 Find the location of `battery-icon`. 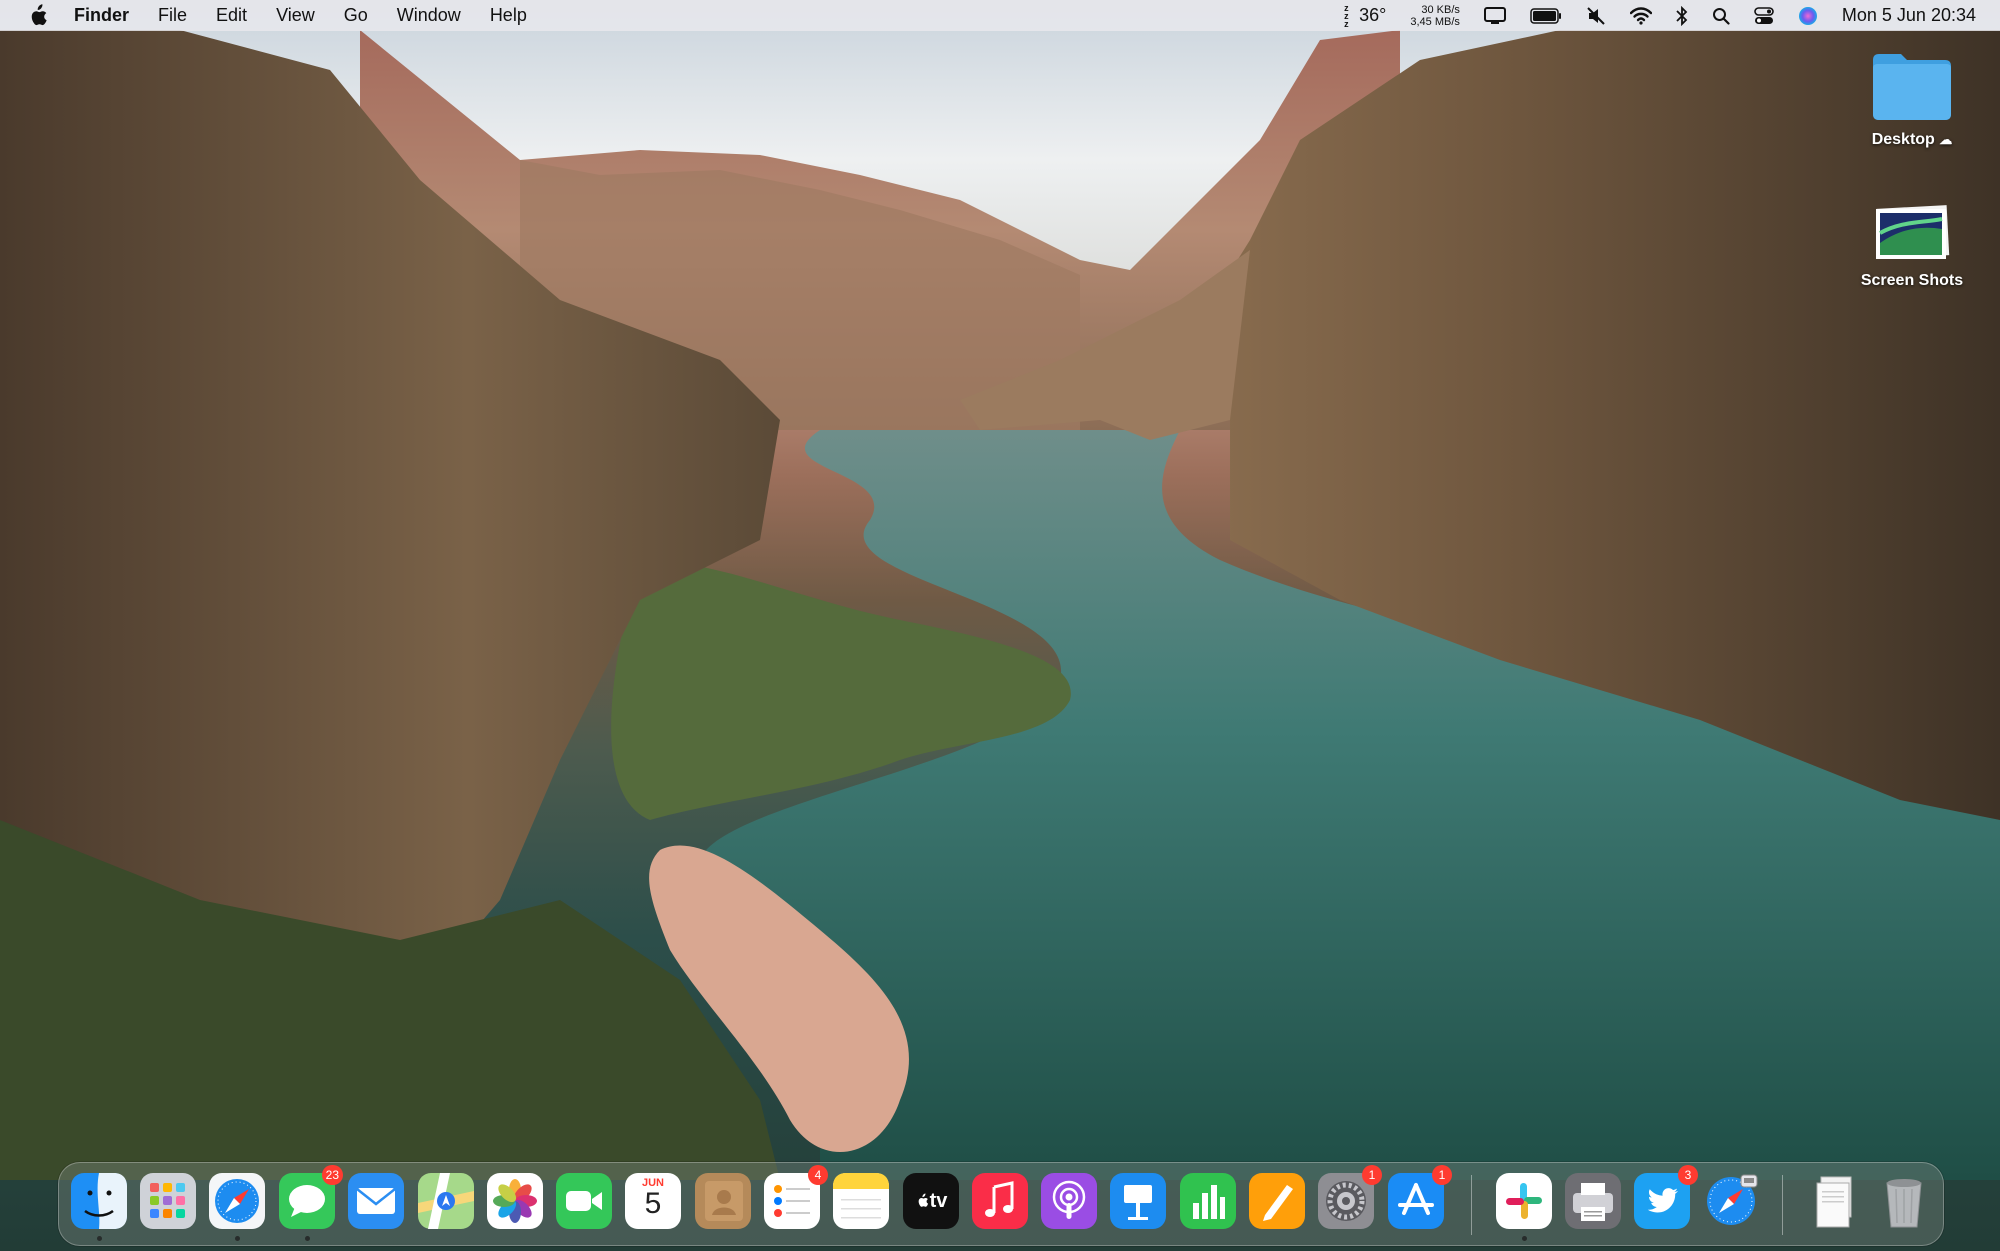

battery-icon is located at coordinates (1546, 15).